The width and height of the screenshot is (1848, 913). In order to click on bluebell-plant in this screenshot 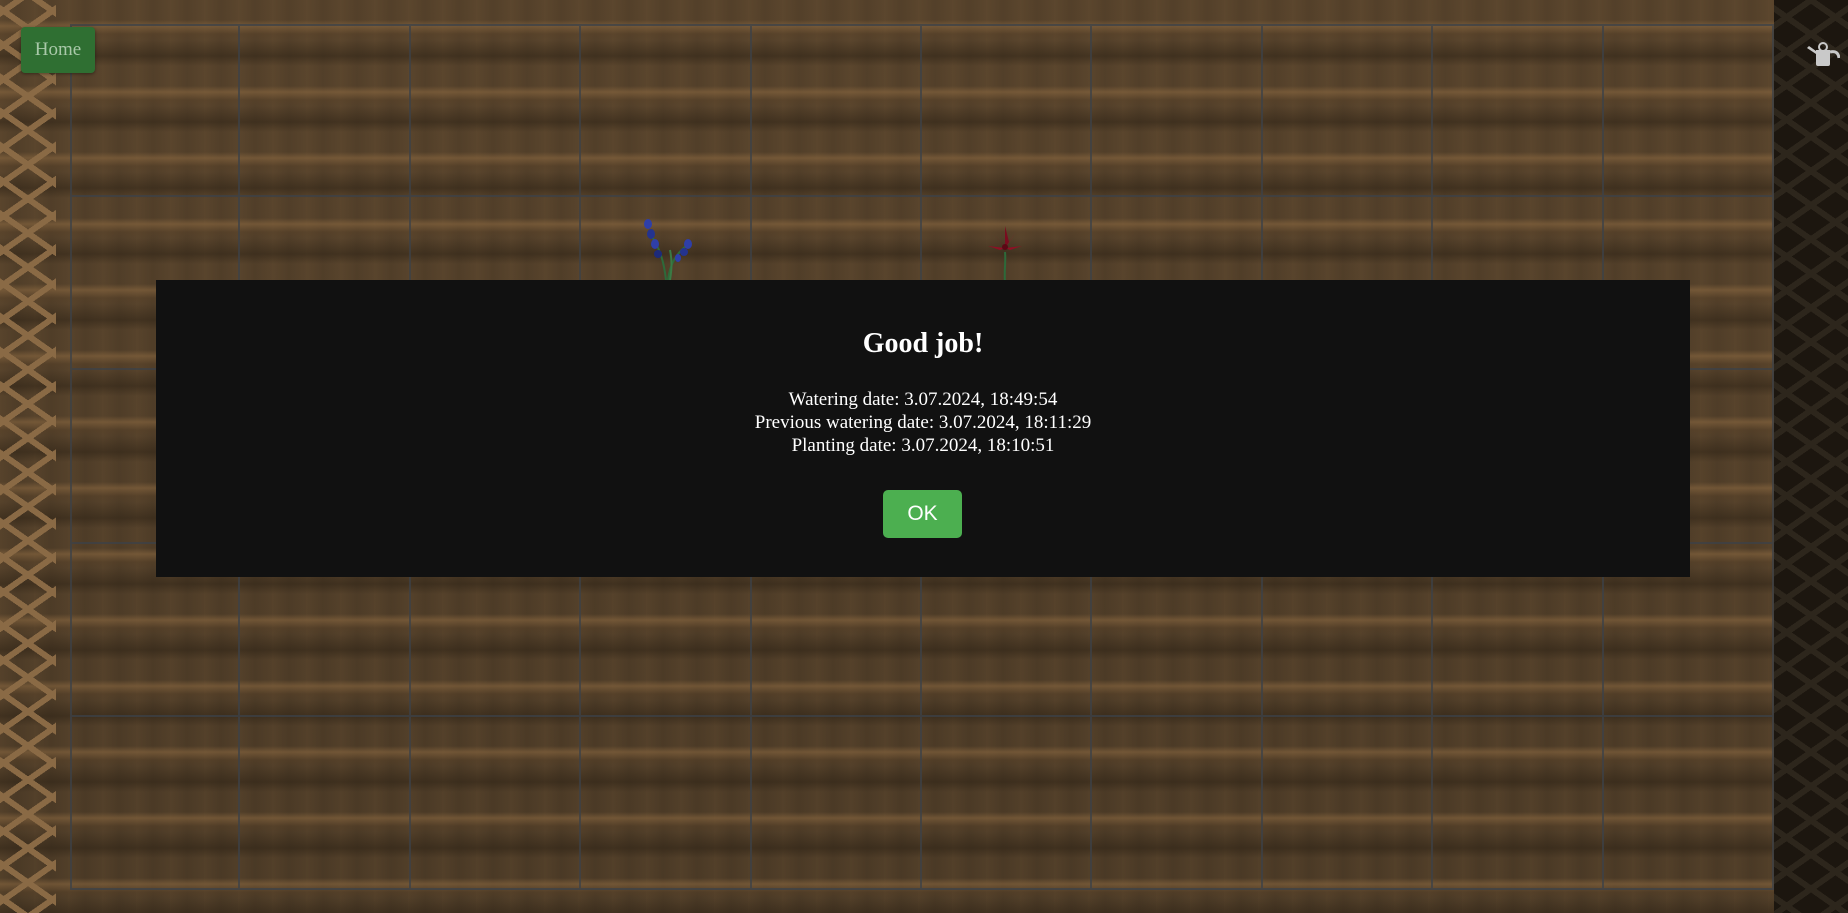, I will do `click(670, 247)`.